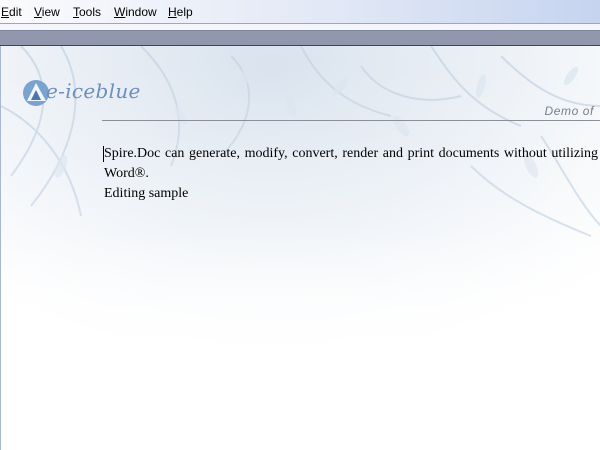 The width and height of the screenshot is (600, 450). I want to click on menu-view: View, so click(47, 12).